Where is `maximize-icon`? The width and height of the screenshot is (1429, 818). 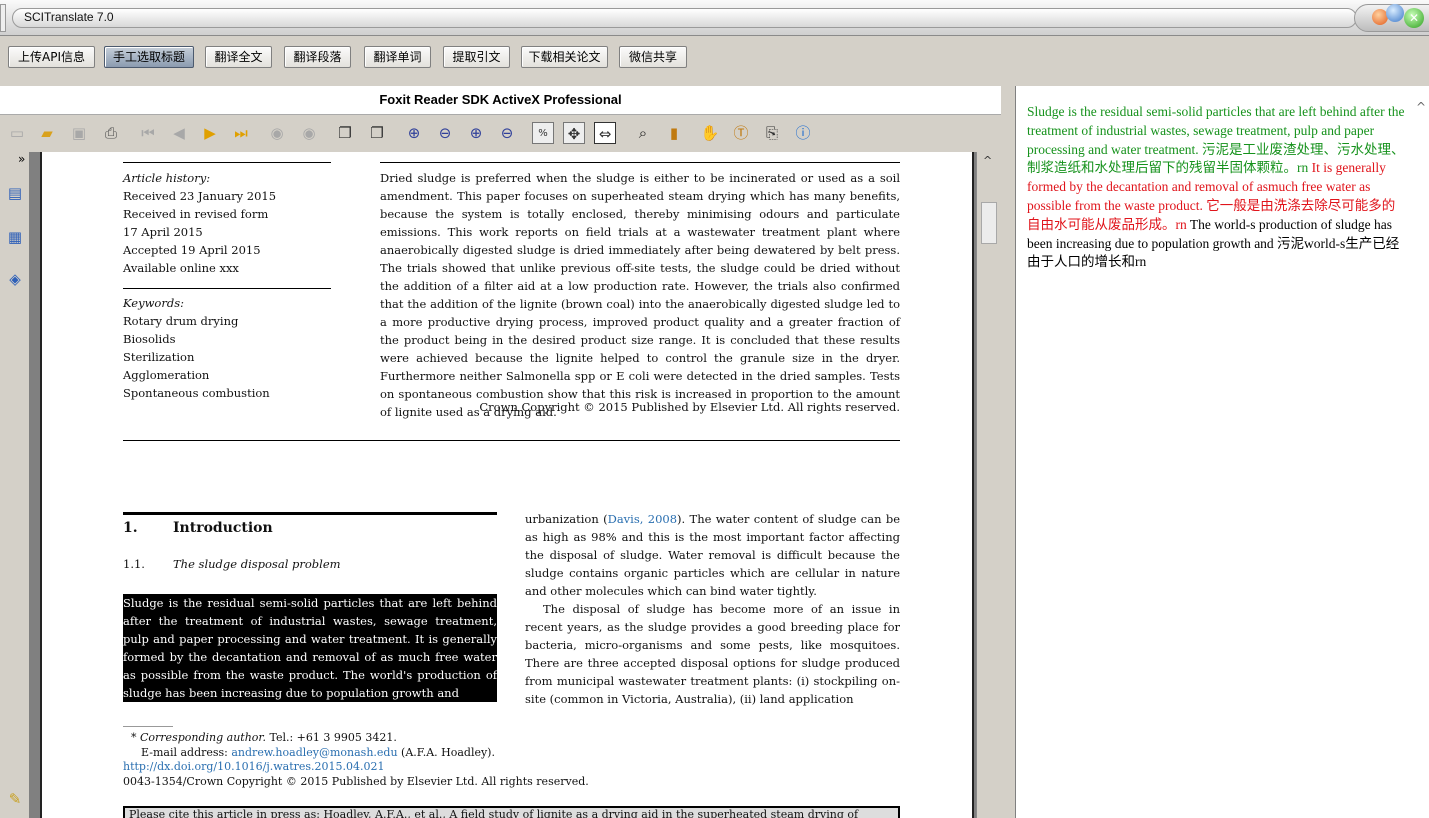
maximize-icon is located at coordinates (1395, 13).